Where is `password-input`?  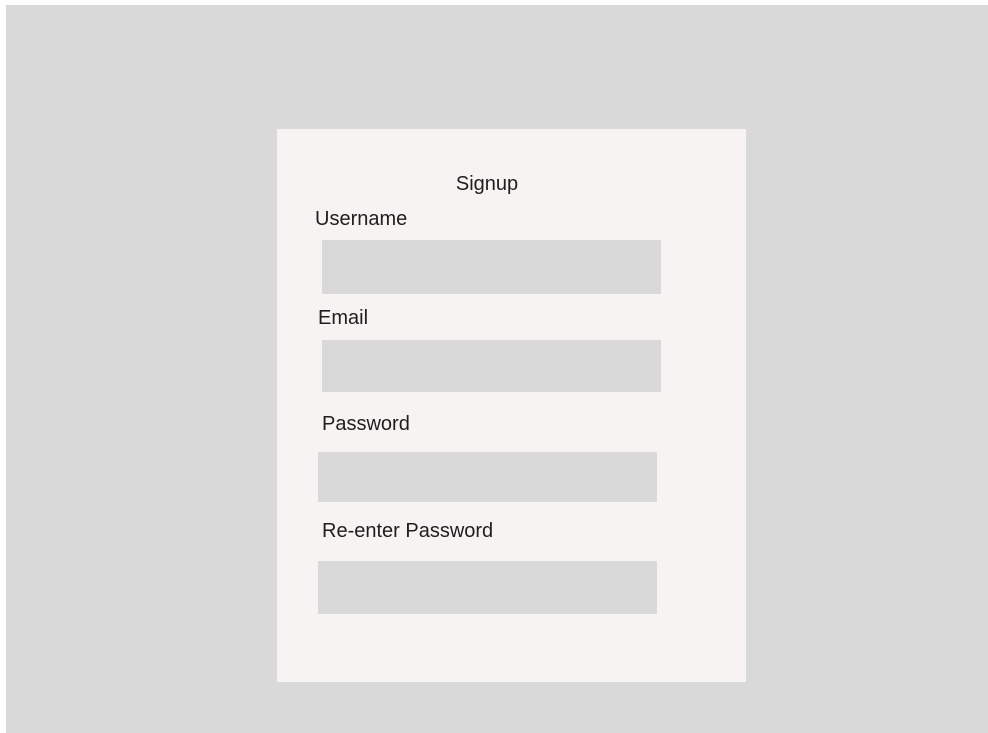
password-input is located at coordinates (487, 477).